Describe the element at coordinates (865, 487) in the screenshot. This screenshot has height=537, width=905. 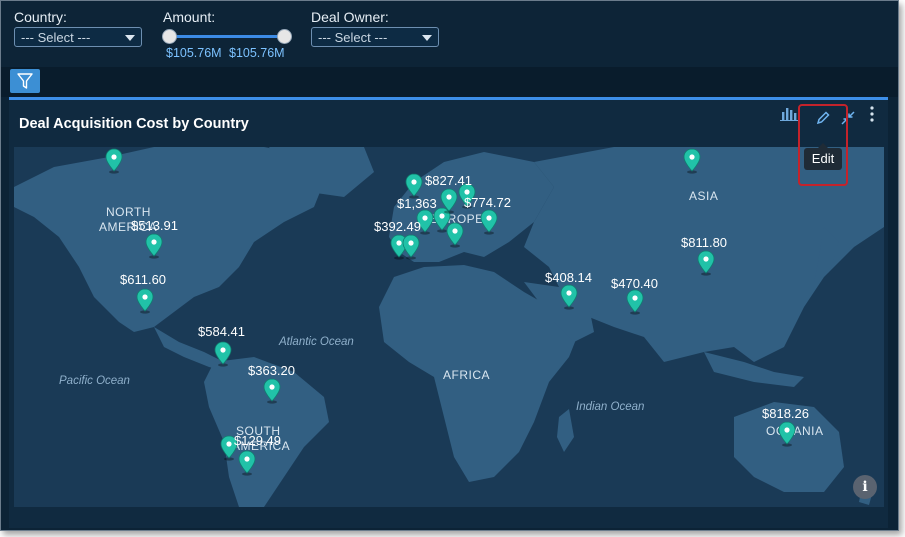
I see `info-icon: i` at that location.